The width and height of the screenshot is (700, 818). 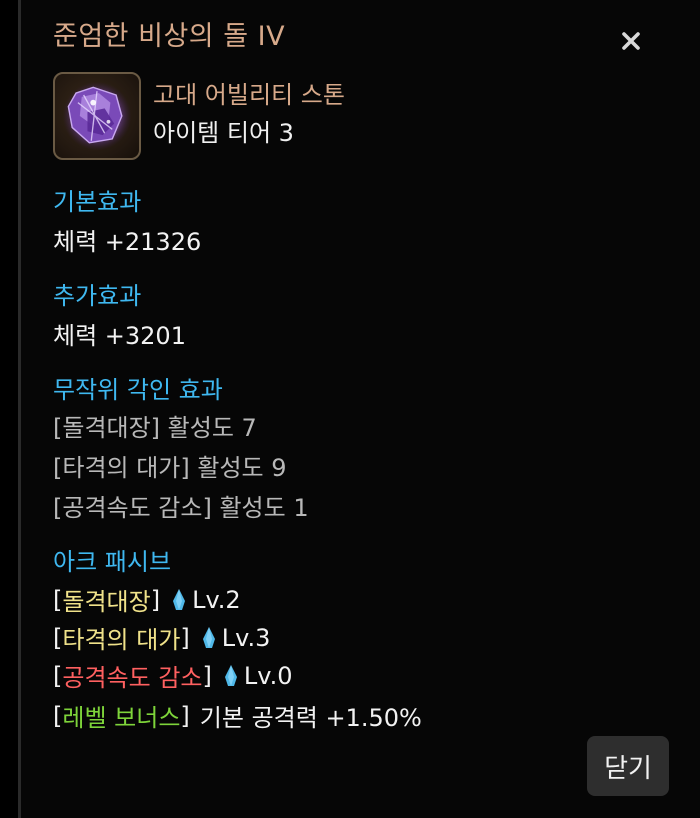 What do you see at coordinates (631, 41) in the screenshot?
I see `close-icon` at bounding box center [631, 41].